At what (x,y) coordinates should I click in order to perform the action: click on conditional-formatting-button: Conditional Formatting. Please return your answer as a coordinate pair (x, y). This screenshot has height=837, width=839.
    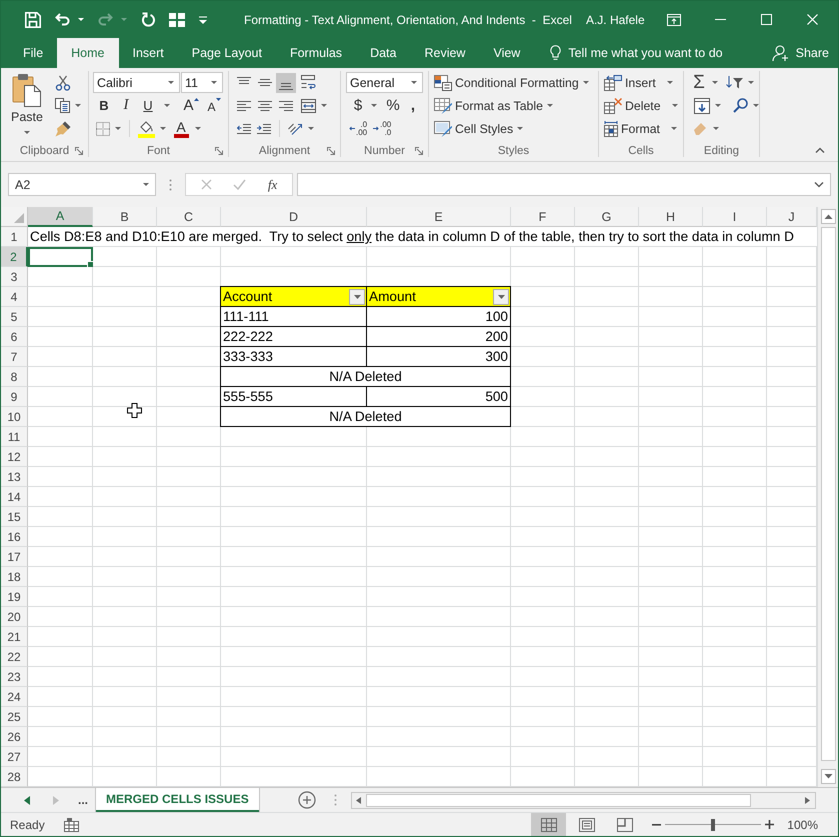
    Looking at the image, I should click on (511, 82).